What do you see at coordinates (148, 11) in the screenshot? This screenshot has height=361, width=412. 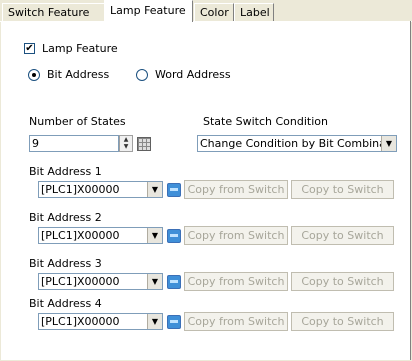 I see `tab-lamp-feature: Lamp Feature` at bounding box center [148, 11].